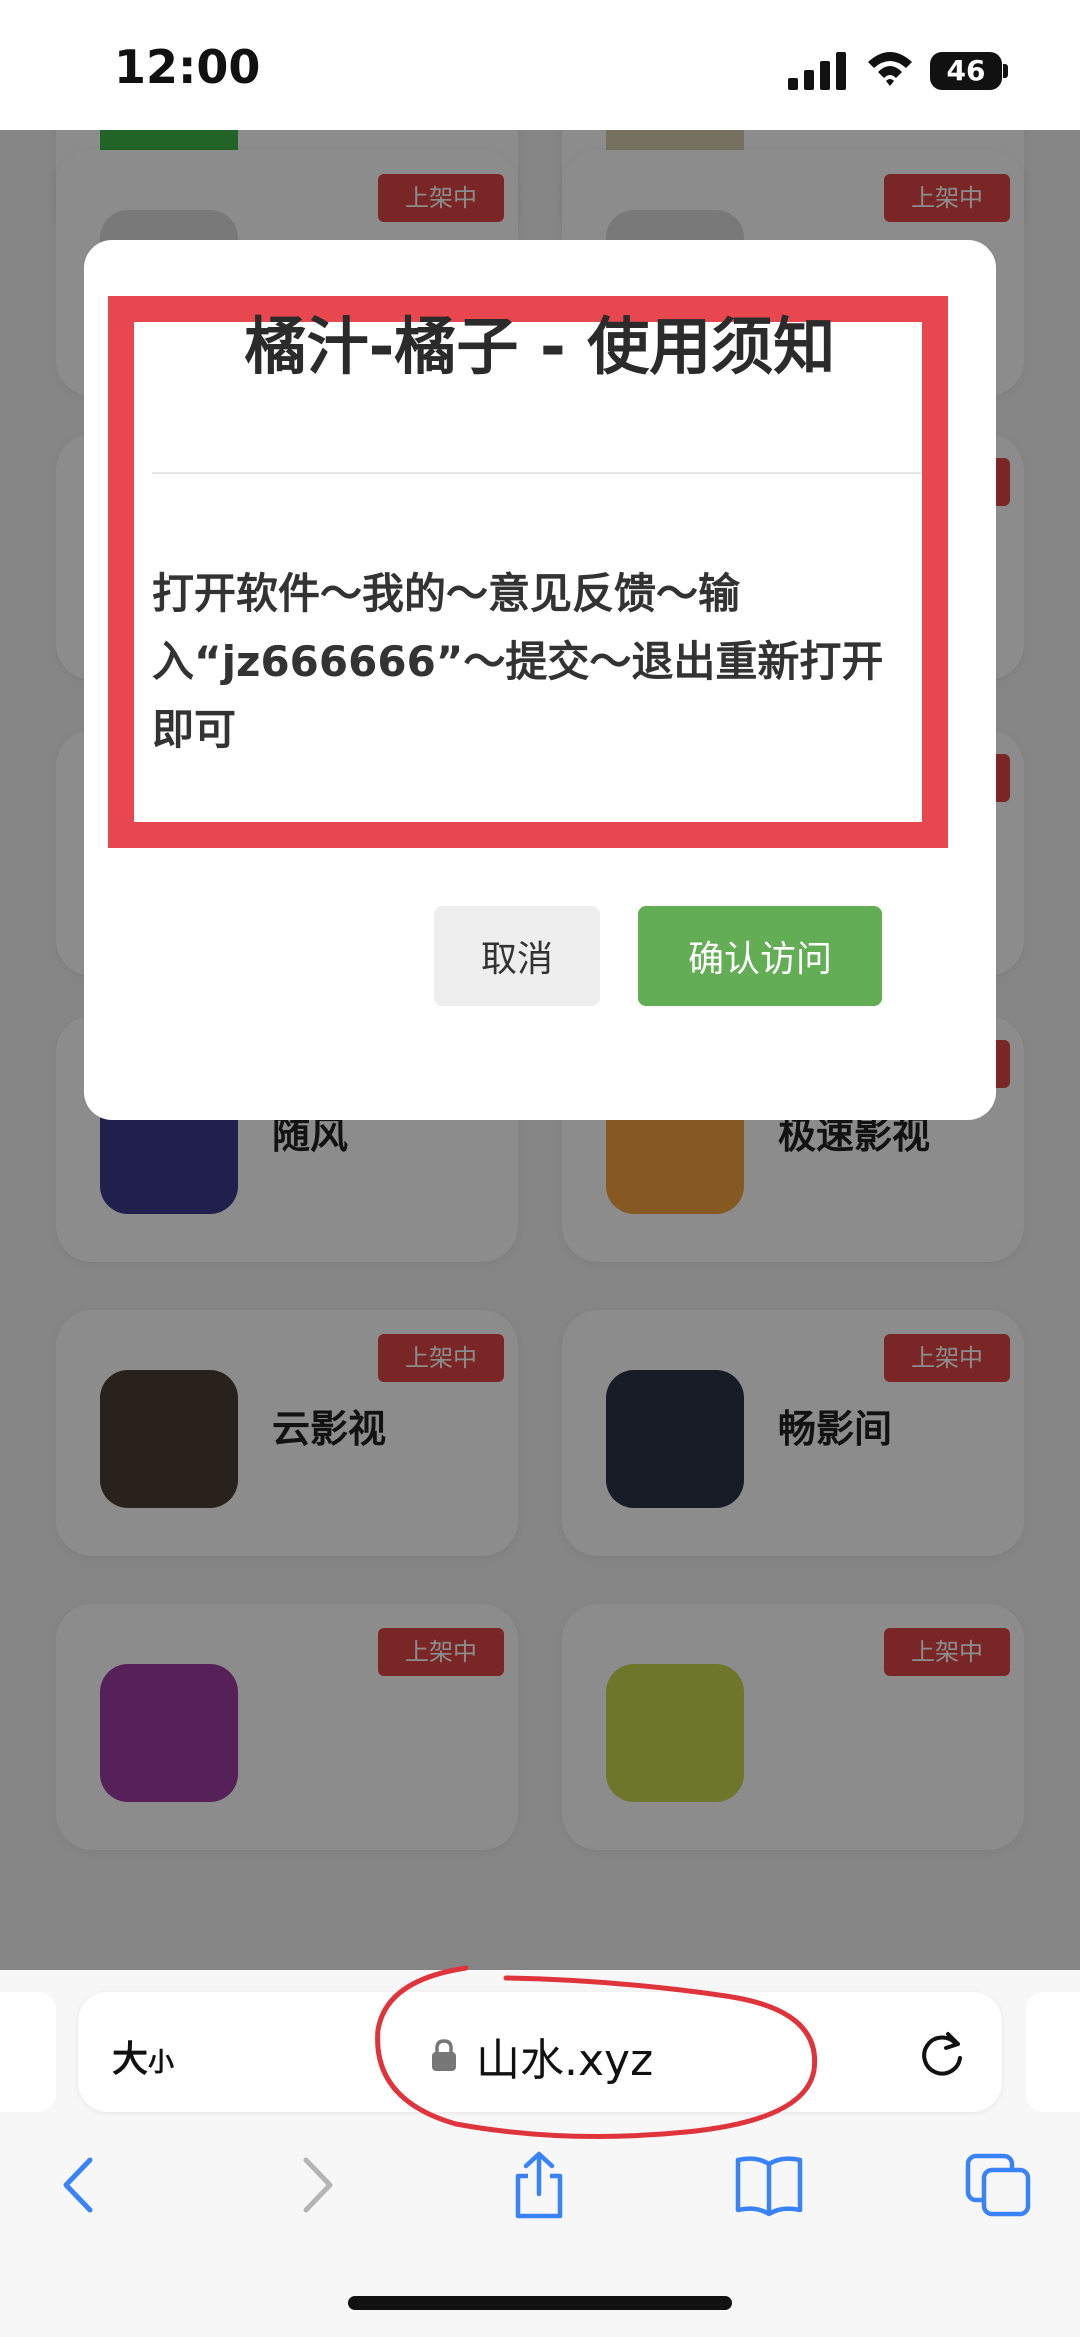 The width and height of the screenshot is (1080, 2337). Describe the element at coordinates (28, 2052) in the screenshot. I see `previous-tab-peek` at that location.